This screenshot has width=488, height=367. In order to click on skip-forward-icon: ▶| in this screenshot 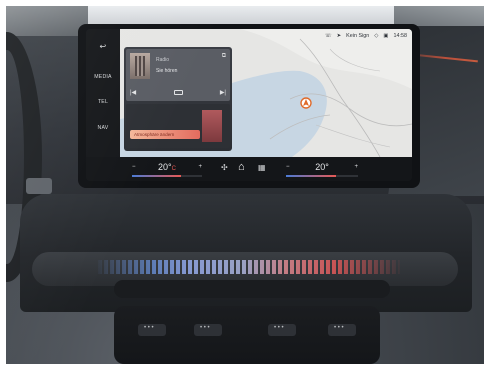, I will do `click(223, 92)`.